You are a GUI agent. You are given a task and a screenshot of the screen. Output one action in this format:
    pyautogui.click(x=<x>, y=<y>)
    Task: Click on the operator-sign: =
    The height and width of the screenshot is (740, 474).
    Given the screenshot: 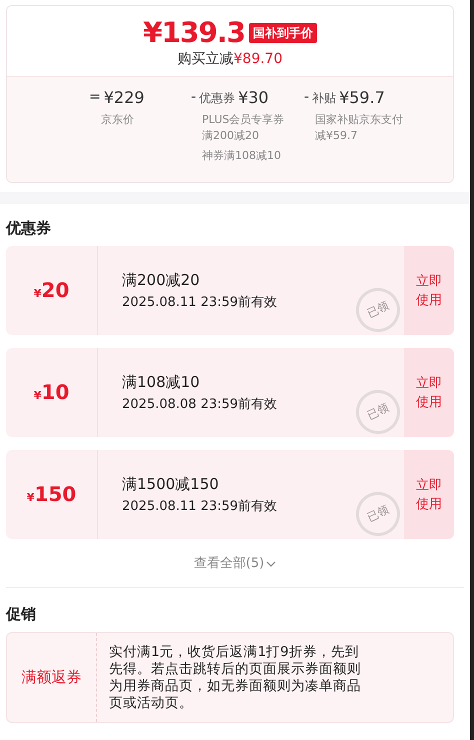 What is the action you would take?
    pyautogui.click(x=95, y=97)
    